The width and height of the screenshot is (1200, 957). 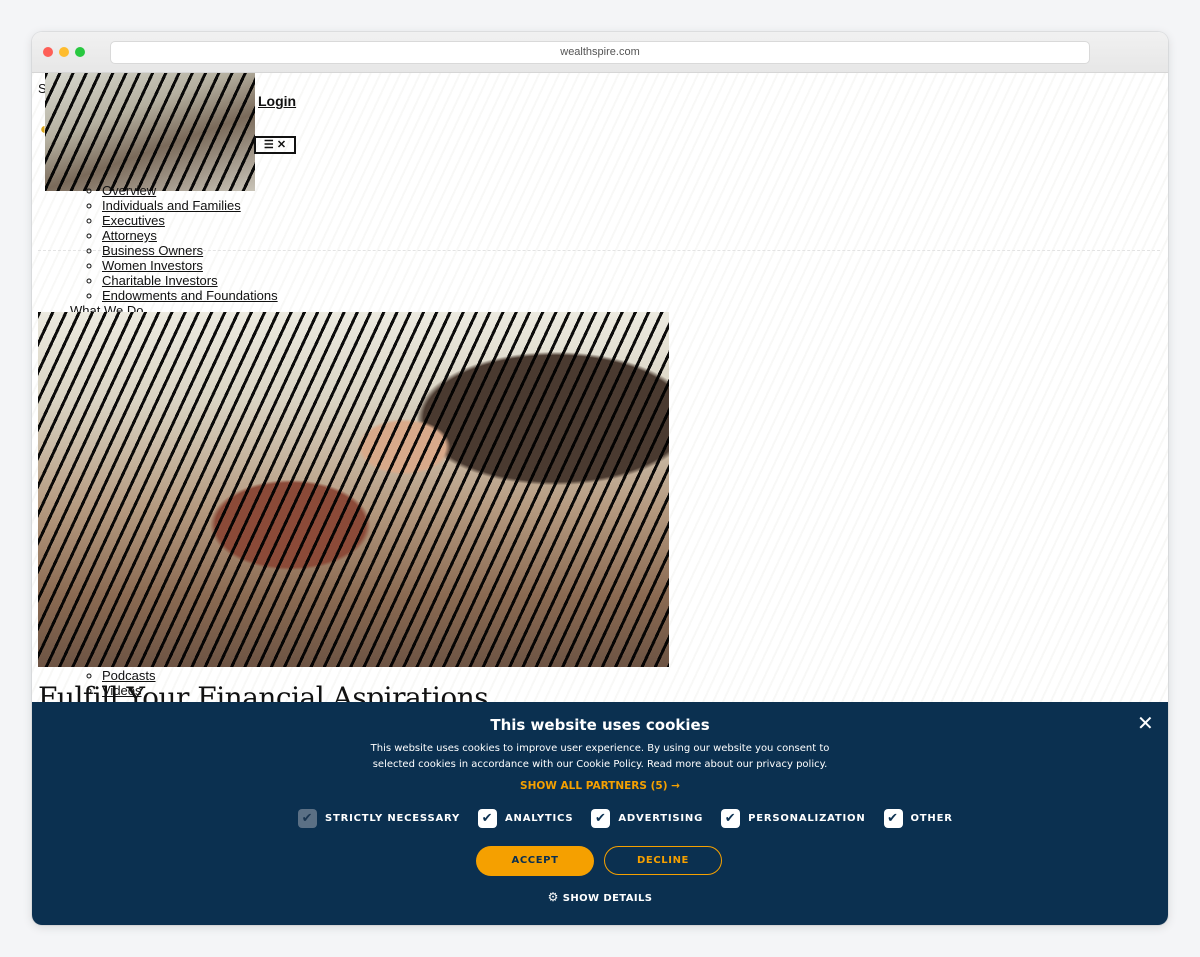 What do you see at coordinates (80, 52) in the screenshot?
I see `maximize-window-button` at bounding box center [80, 52].